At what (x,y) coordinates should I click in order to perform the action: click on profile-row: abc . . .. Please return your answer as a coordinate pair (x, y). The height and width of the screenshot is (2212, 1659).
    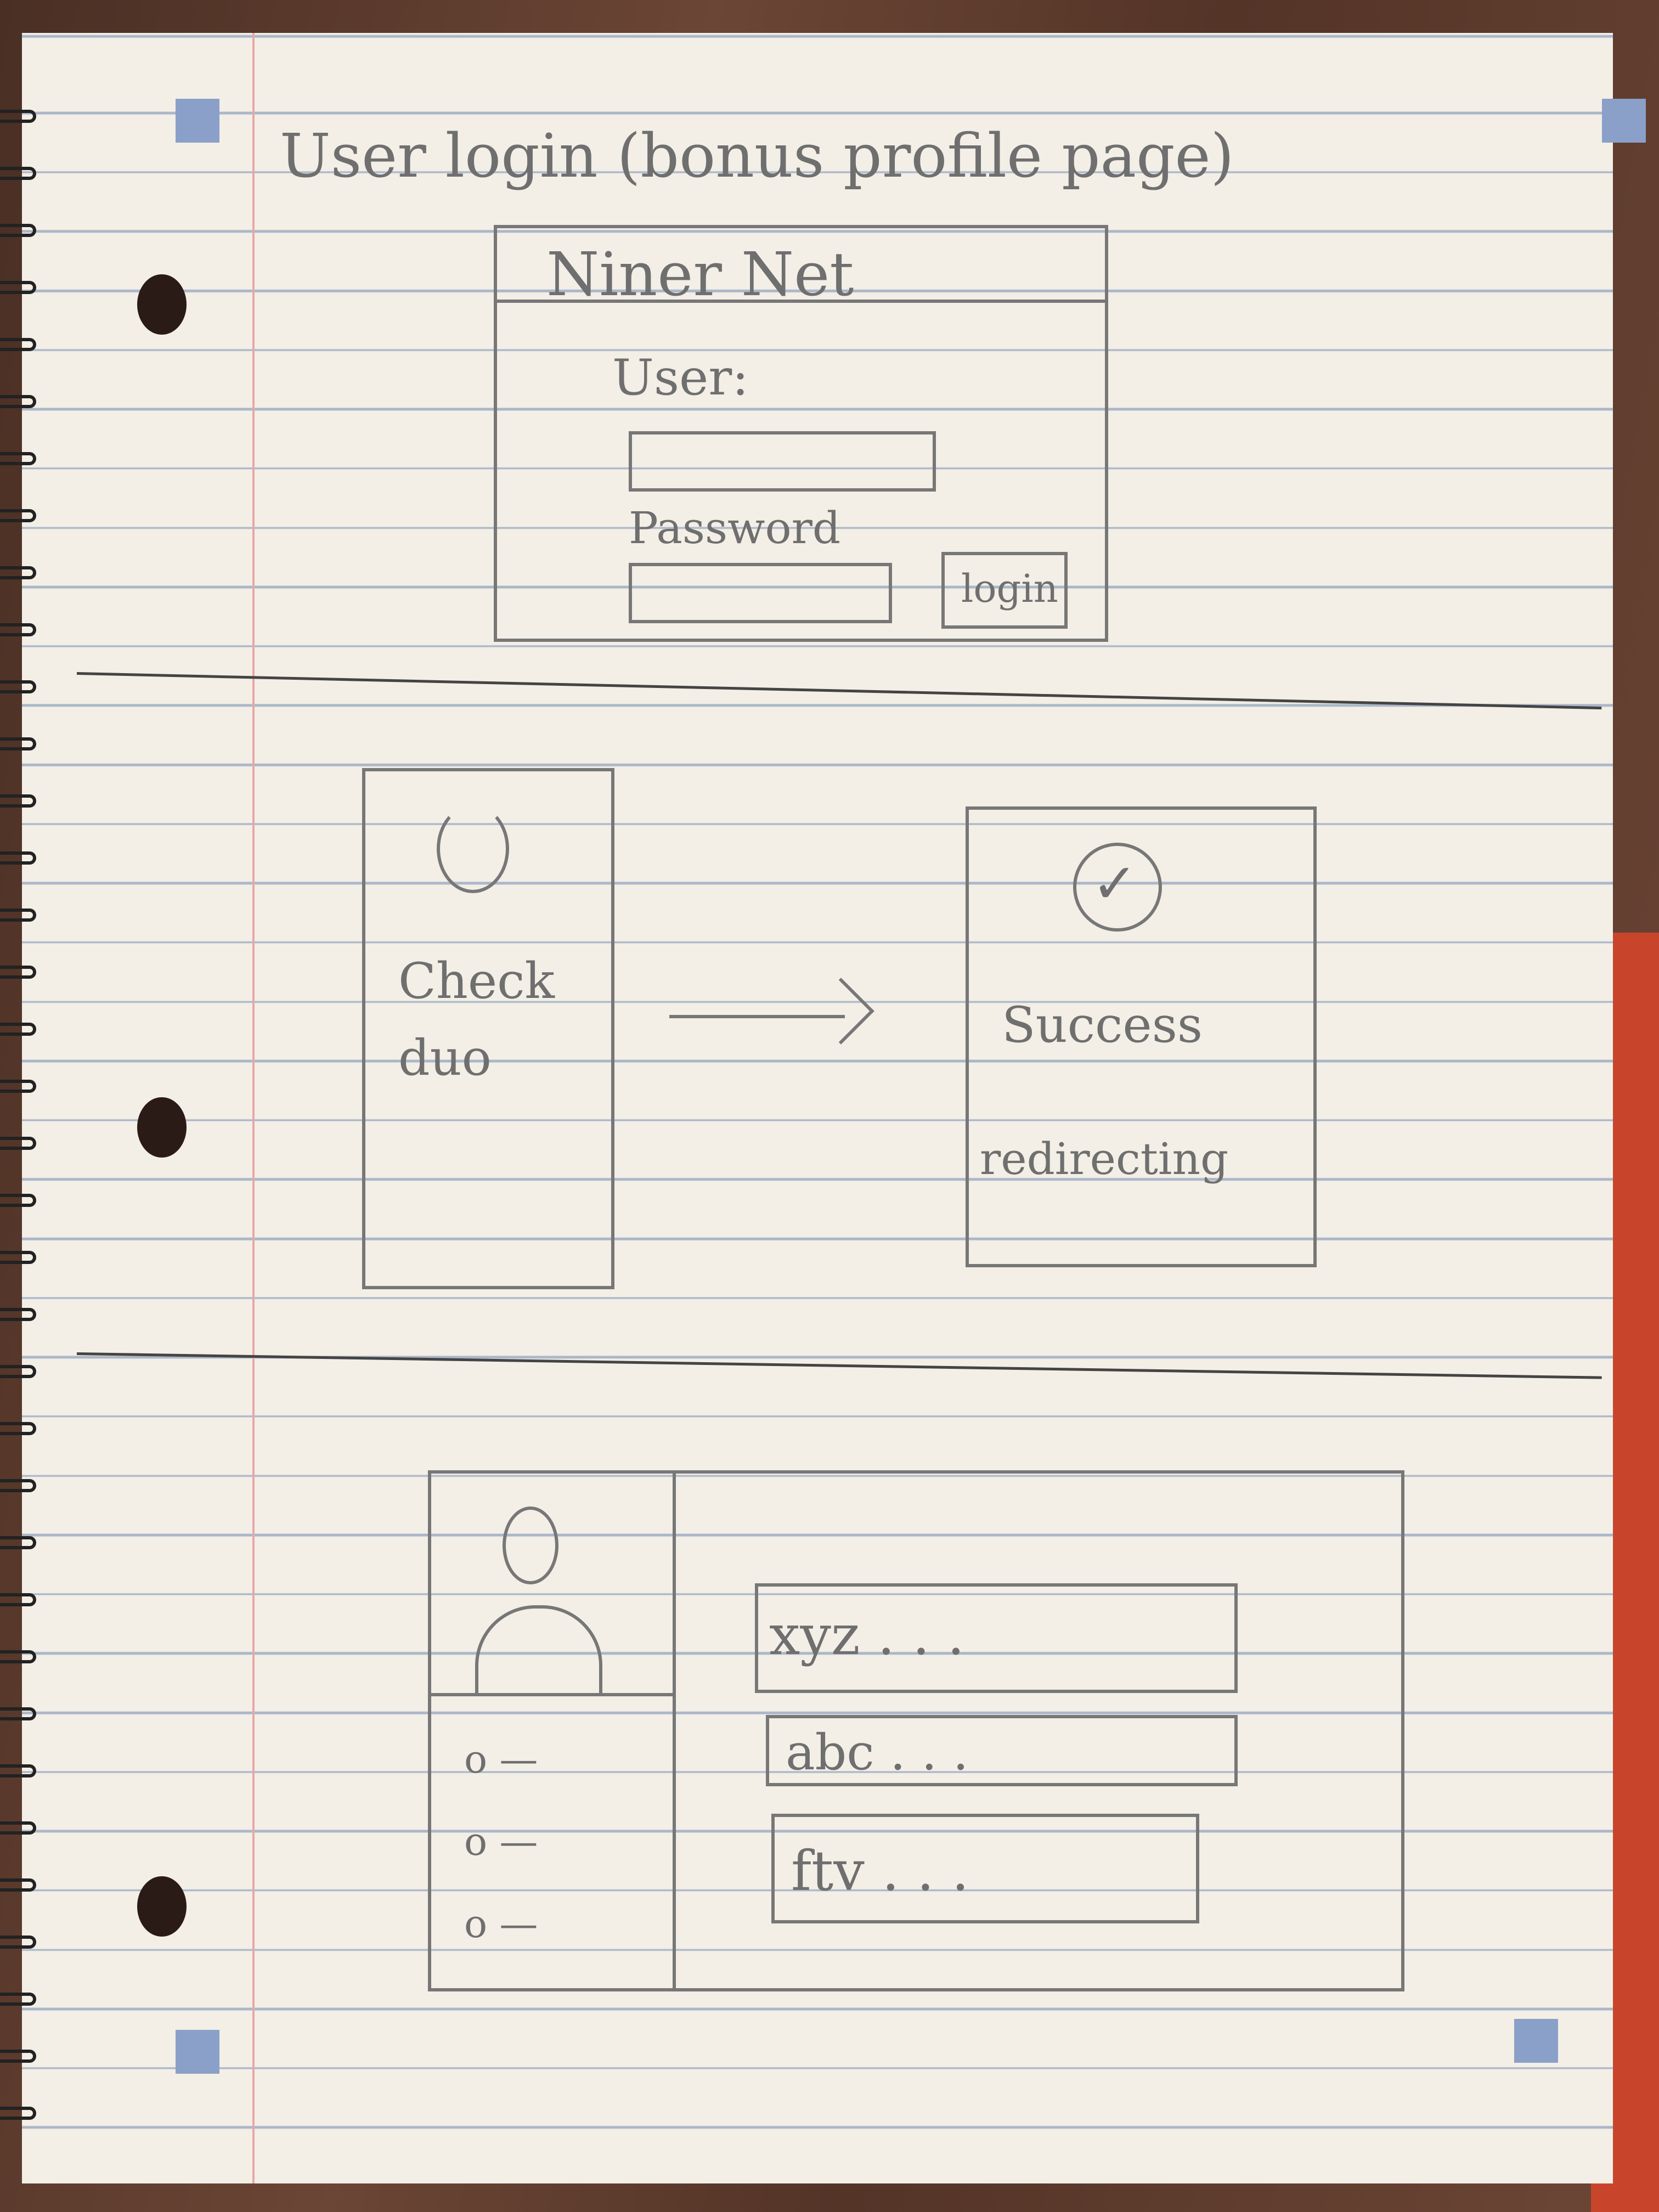
    Looking at the image, I should click on (1002, 1751).